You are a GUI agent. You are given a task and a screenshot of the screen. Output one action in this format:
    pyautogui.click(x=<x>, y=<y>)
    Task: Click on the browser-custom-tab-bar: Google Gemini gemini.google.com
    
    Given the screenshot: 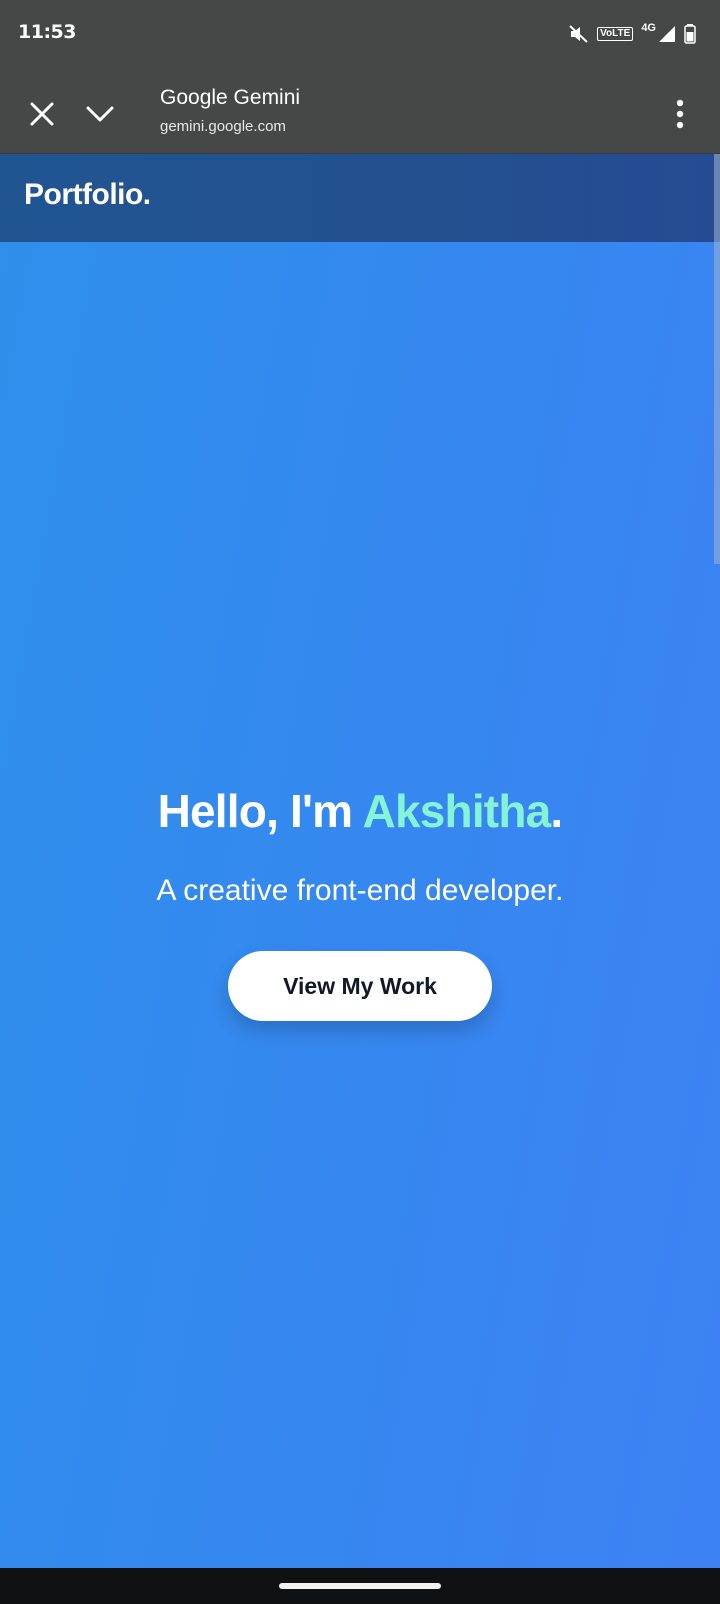 What is the action you would take?
    pyautogui.click(x=360, y=110)
    